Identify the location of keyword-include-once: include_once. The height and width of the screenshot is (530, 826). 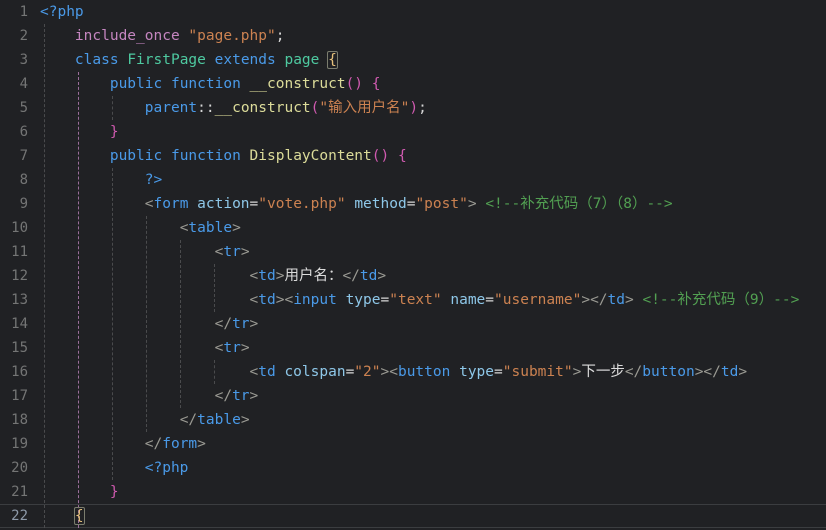
(127, 36).